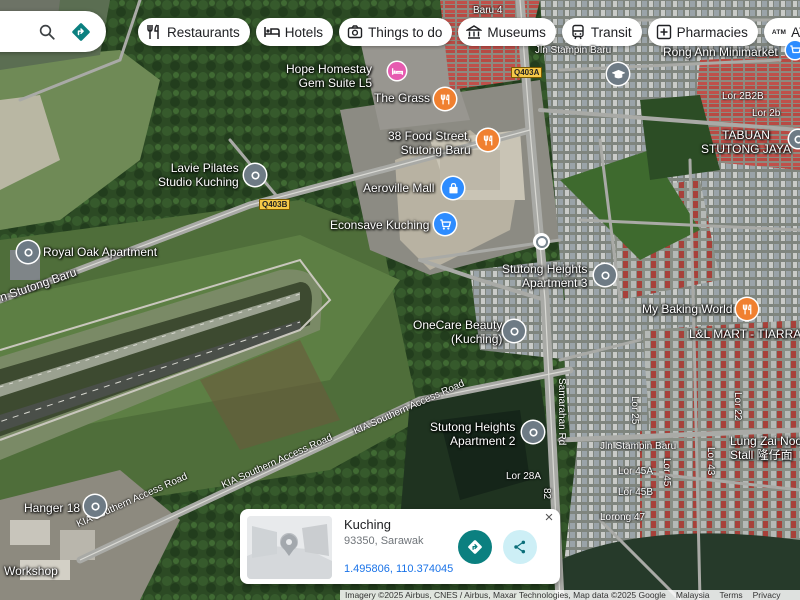 This screenshot has width=800, height=600. I want to click on chip-pharmacies: Pharmacies, so click(702, 32).